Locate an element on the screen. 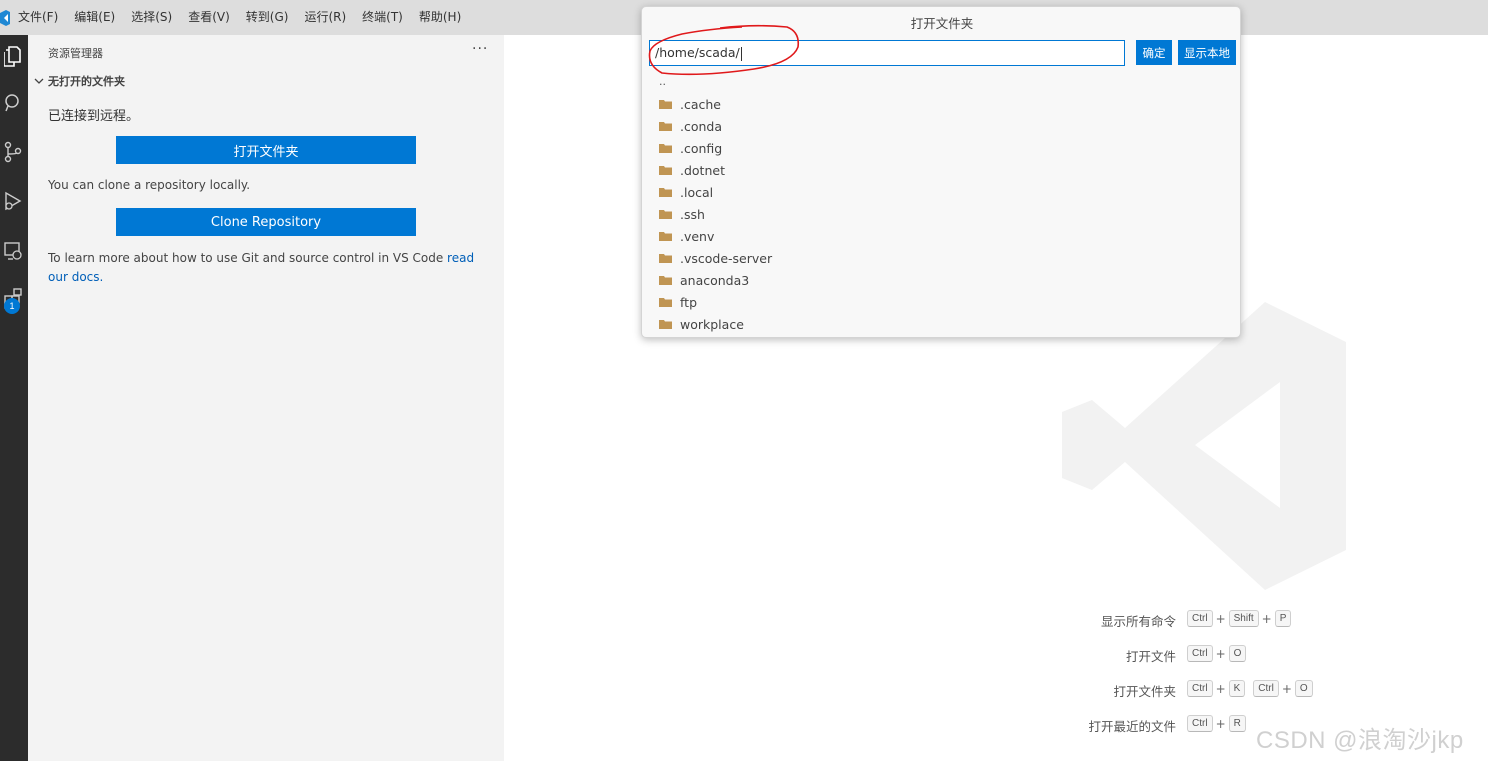 This screenshot has width=1488, height=761. folder-item: anaconda3 is located at coordinates (942, 280).